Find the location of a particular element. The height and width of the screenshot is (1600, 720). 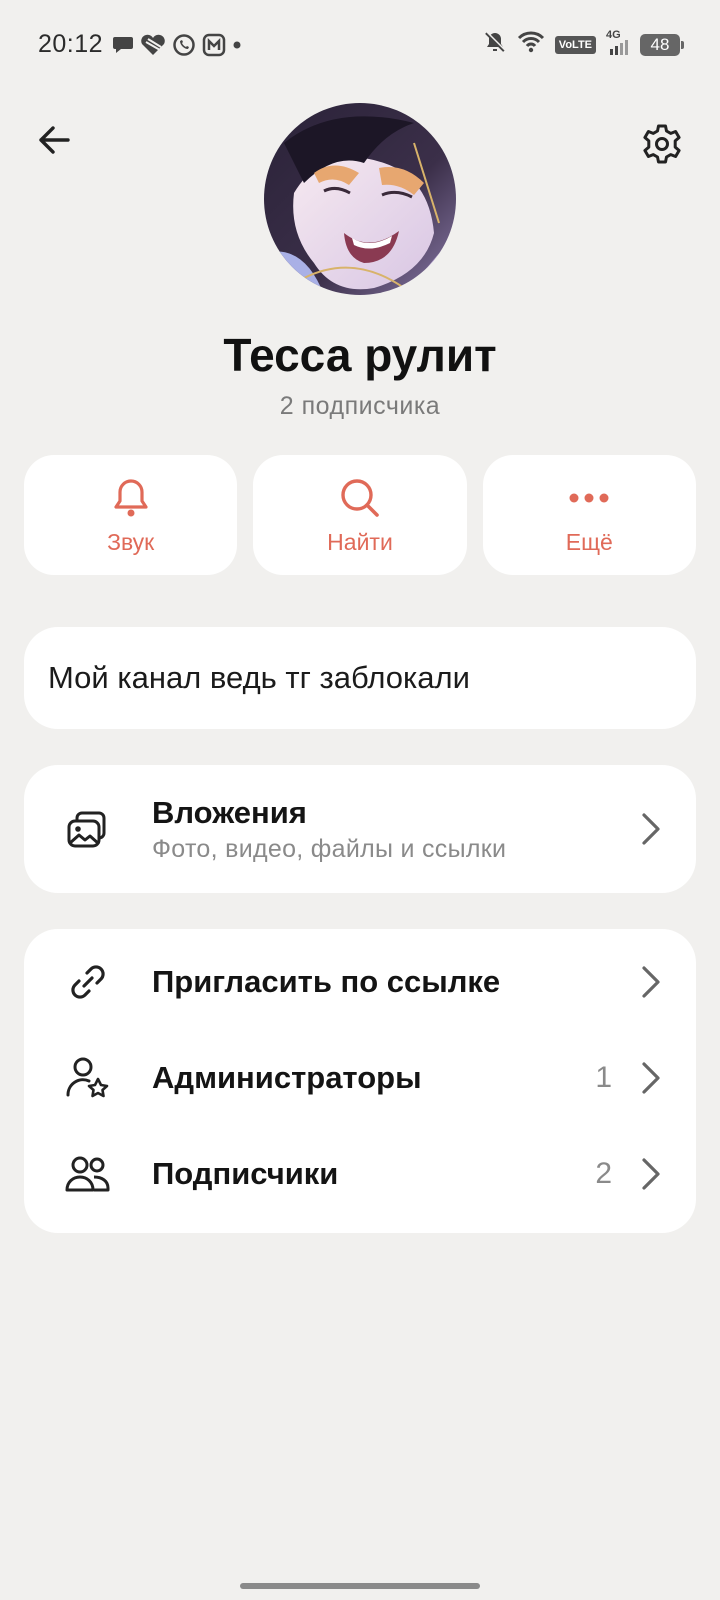

search-button: Найти is located at coordinates (360, 515).